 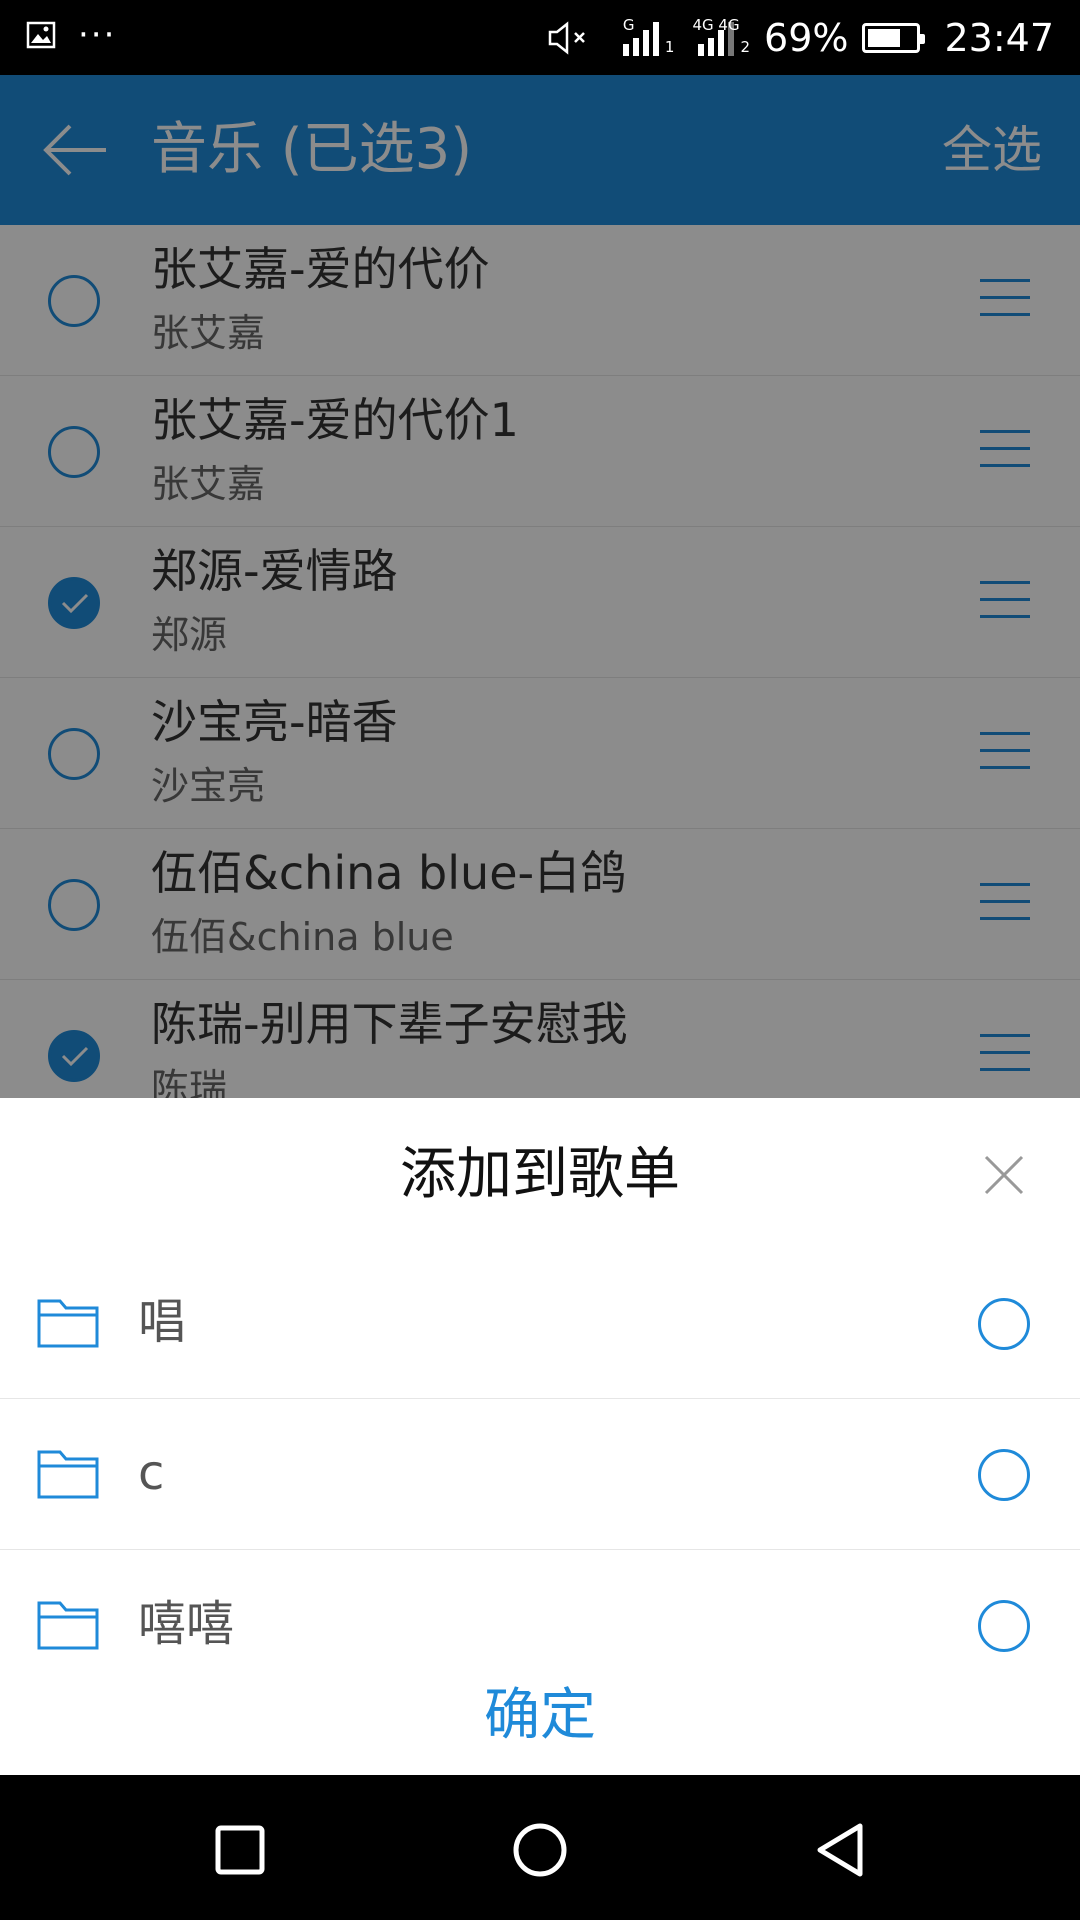 I want to click on status-bar: ··· G 1 4G 4G 2 69% 23:47, so click(x=540, y=37).